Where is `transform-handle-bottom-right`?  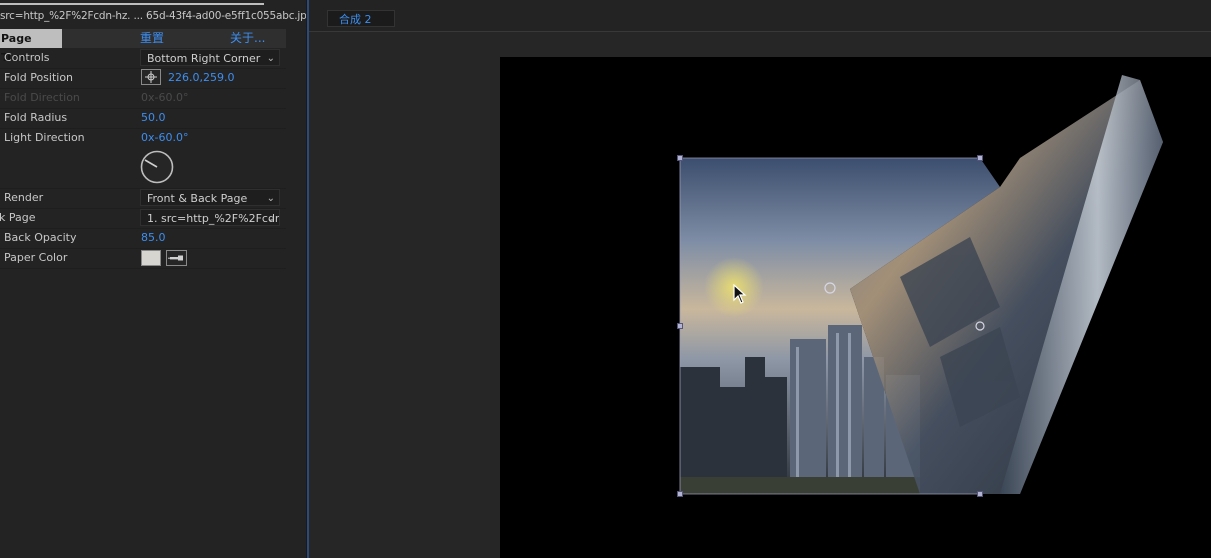 transform-handle-bottom-right is located at coordinates (980, 494).